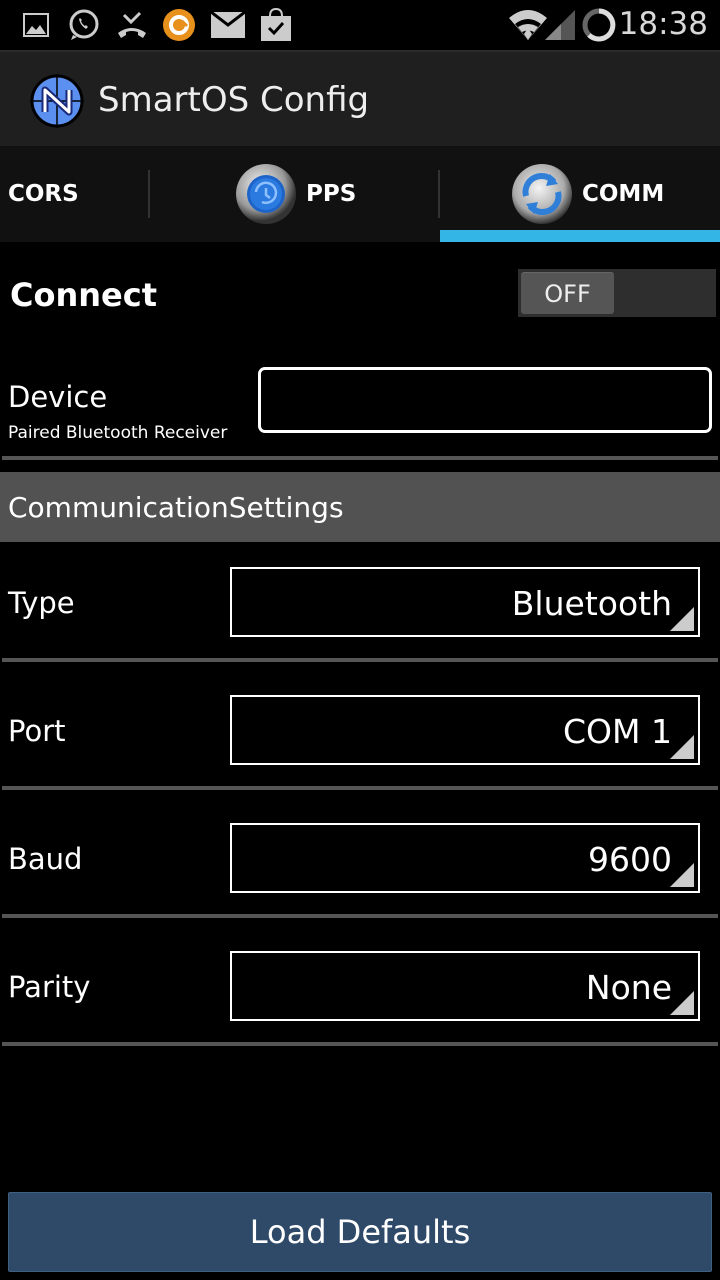 The width and height of the screenshot is (720, 1280). Describe the element at coordinates (37, 731) in the screenshot. I see `port-label: Port` at that location.